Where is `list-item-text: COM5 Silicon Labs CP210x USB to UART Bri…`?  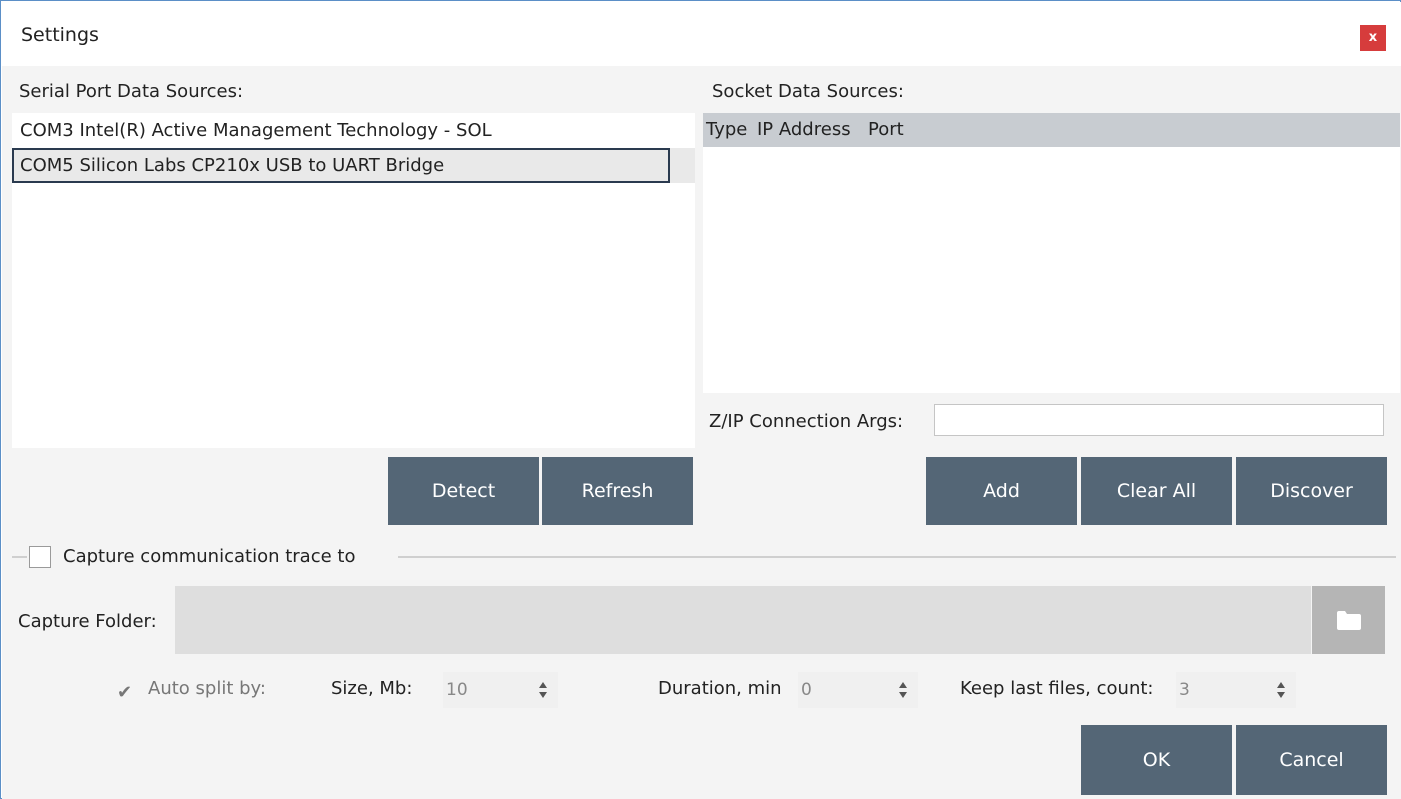 list-item-text: COM5 Silicon Labs CP210x USB to UART Bri… is located at coordinates (232, 165).